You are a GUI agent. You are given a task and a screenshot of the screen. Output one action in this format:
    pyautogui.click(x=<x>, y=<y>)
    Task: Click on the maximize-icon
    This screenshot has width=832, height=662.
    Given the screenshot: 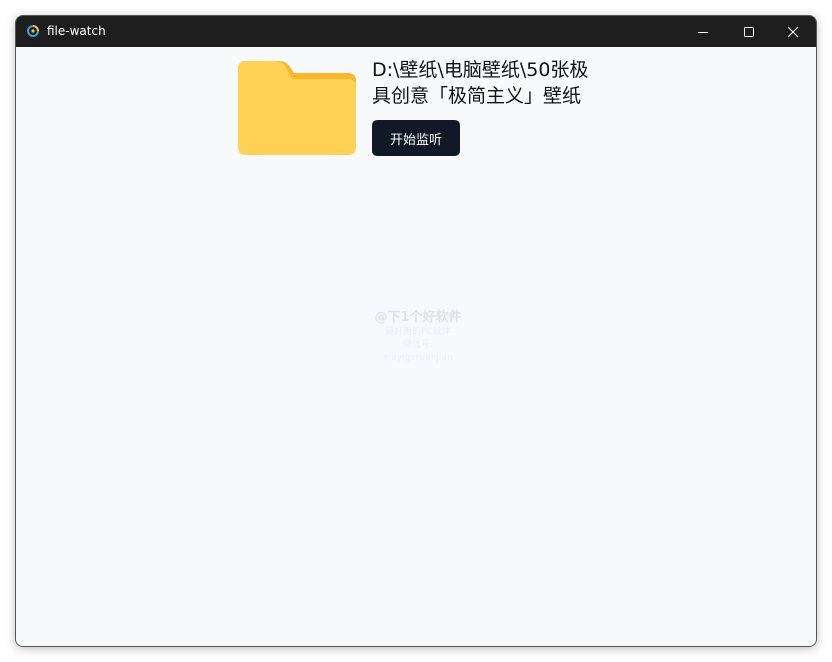 What is the action you would take?
    pyautogui.click(x=749, y=32)
    